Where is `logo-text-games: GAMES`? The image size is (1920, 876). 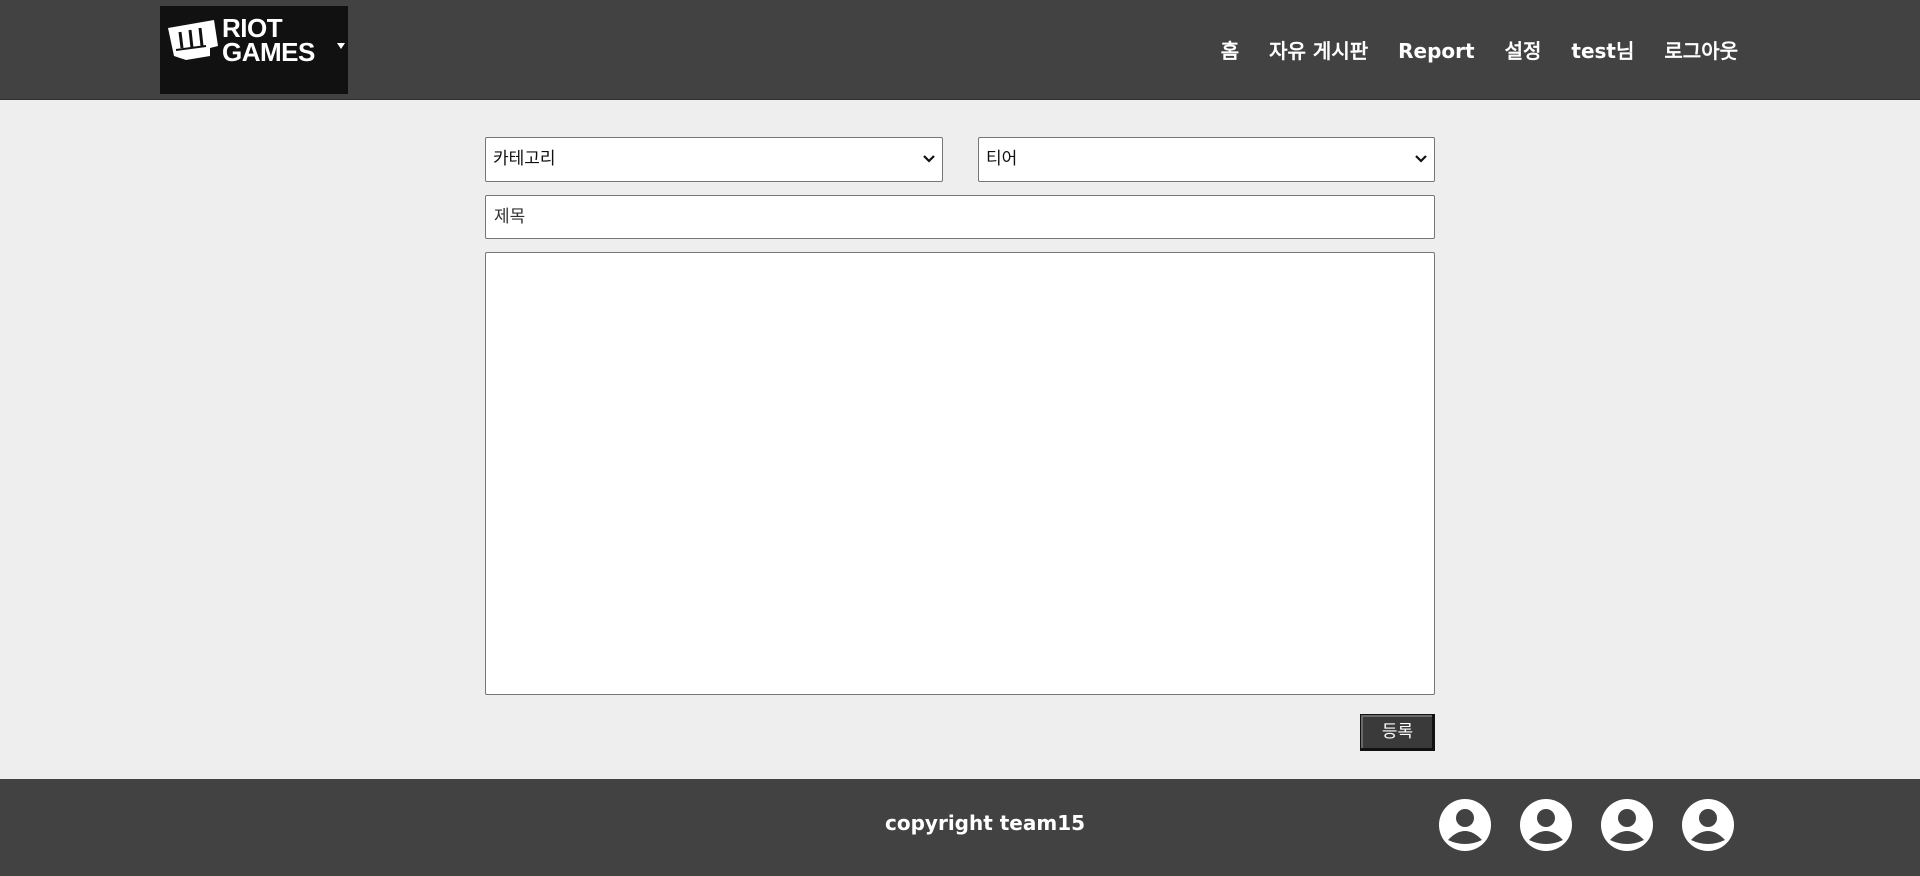
logo-text-games: GAMES is located at coordinates (268, 52).